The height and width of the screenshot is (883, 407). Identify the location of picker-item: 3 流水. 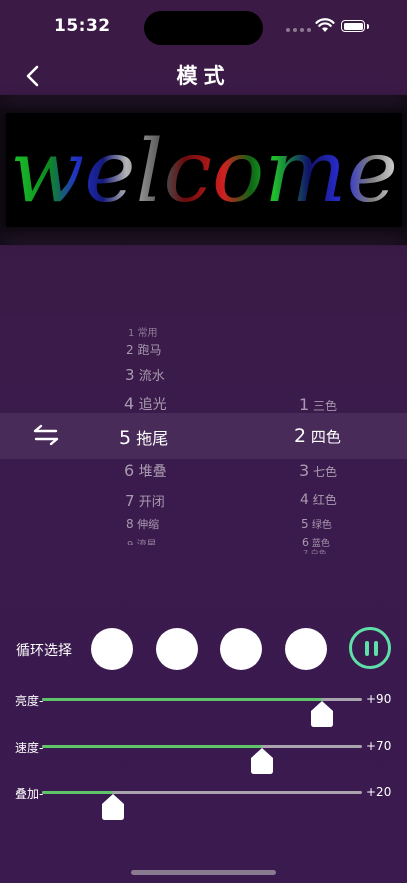
(145, 374).